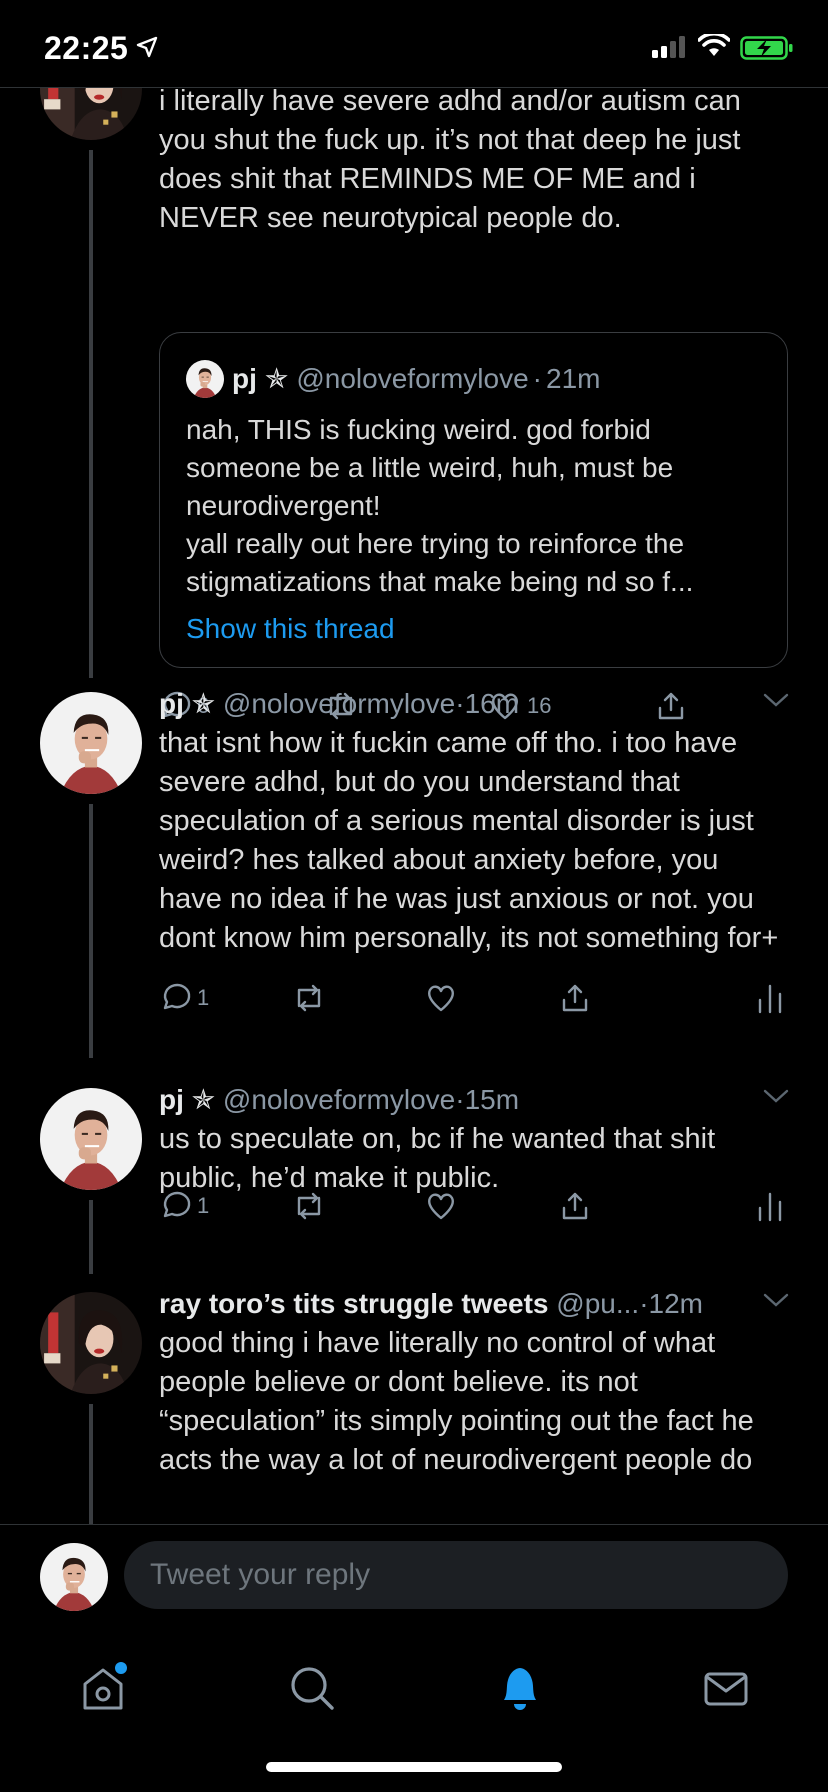 The image size is (828, 1792). What do you see at coordinates (675, 1303) in the screenshot?
I see `tweet-time: 12m` at bounding box center [675, 1303].